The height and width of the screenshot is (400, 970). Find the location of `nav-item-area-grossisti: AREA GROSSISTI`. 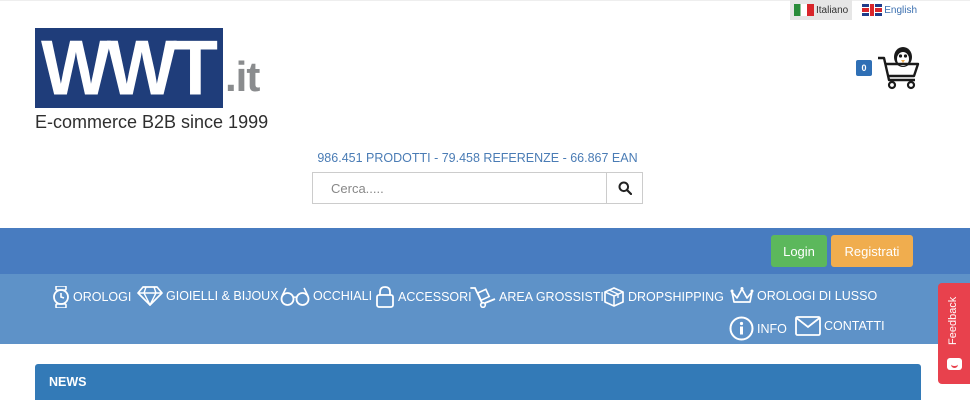

nav-item-area-grossisti: AREA GROSSISTI is located at coordinates (537, 297).